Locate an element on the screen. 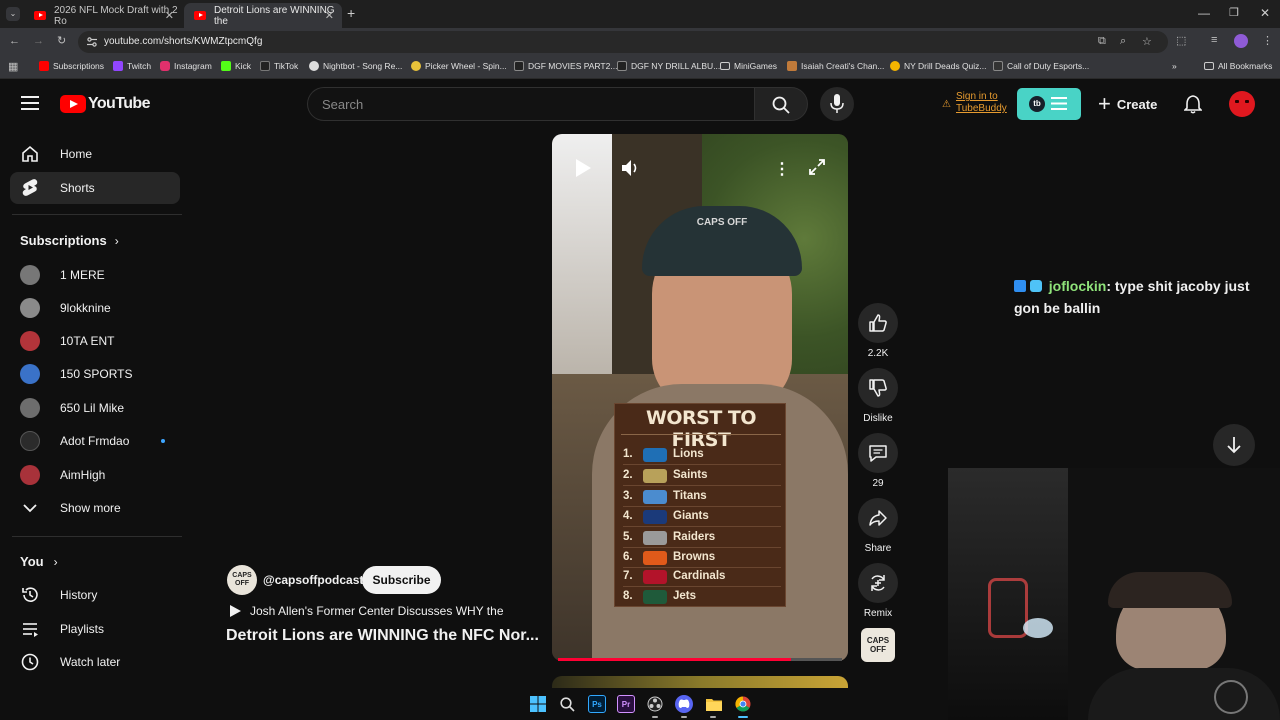  show-more-button: Show more is located at coordinates (95, 508).